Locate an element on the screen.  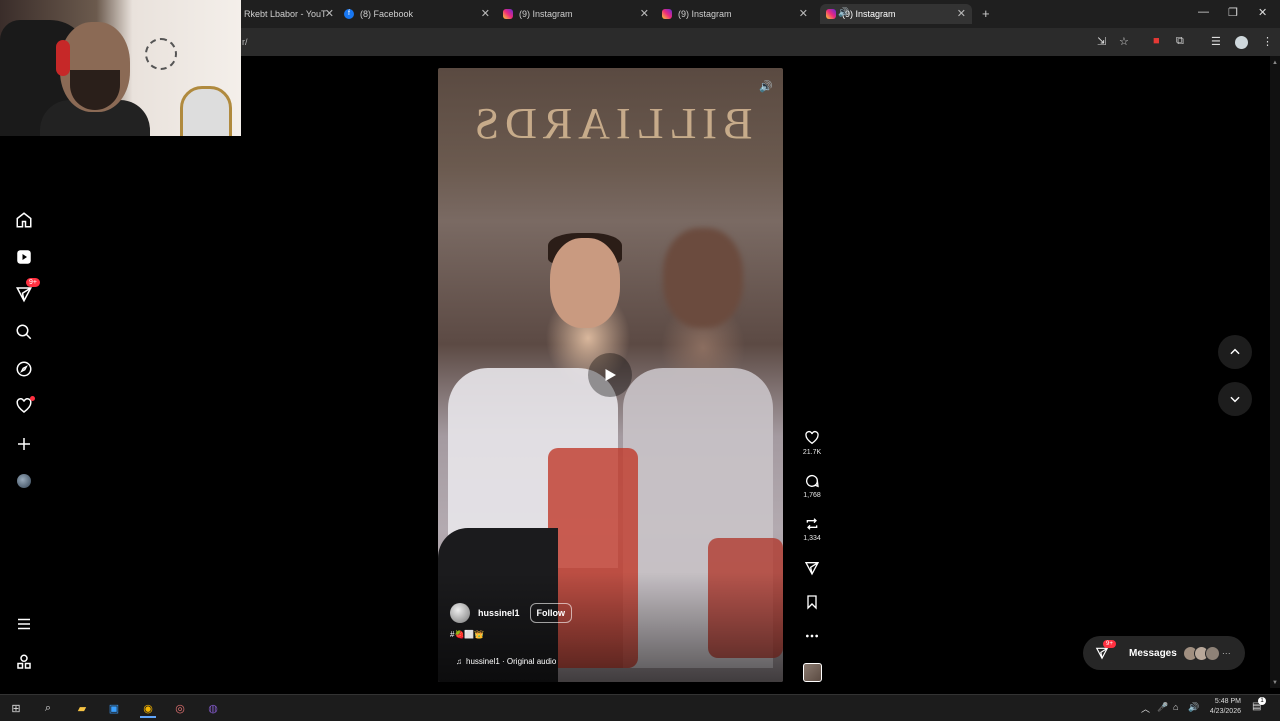
play-button is located at coordinates (610, 375).